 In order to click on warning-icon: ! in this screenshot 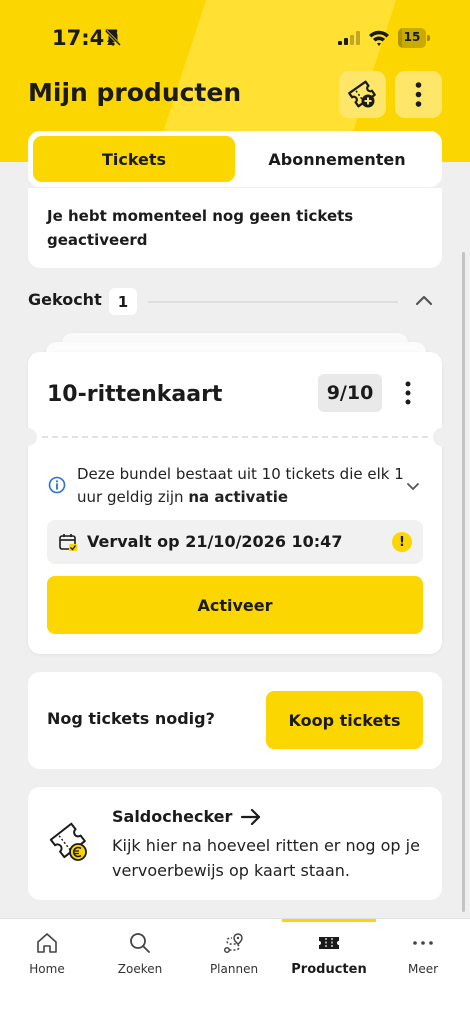, I will do `click(402, 542)`.